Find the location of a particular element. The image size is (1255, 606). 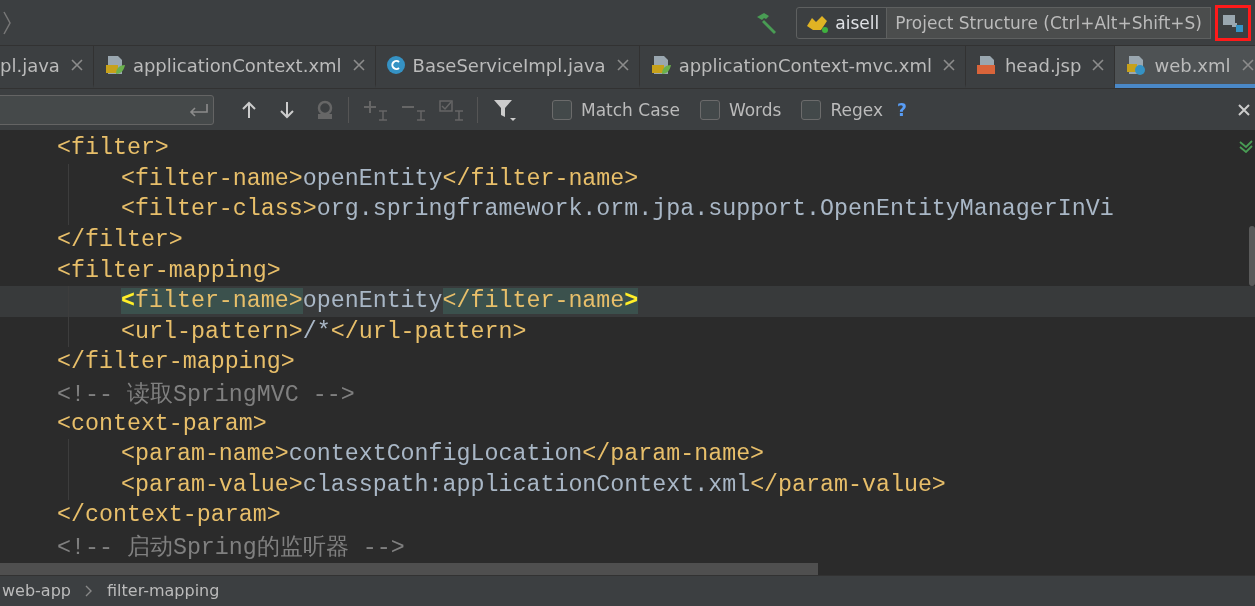

code-token: <filter-class> is located at coordinates (219, 209).